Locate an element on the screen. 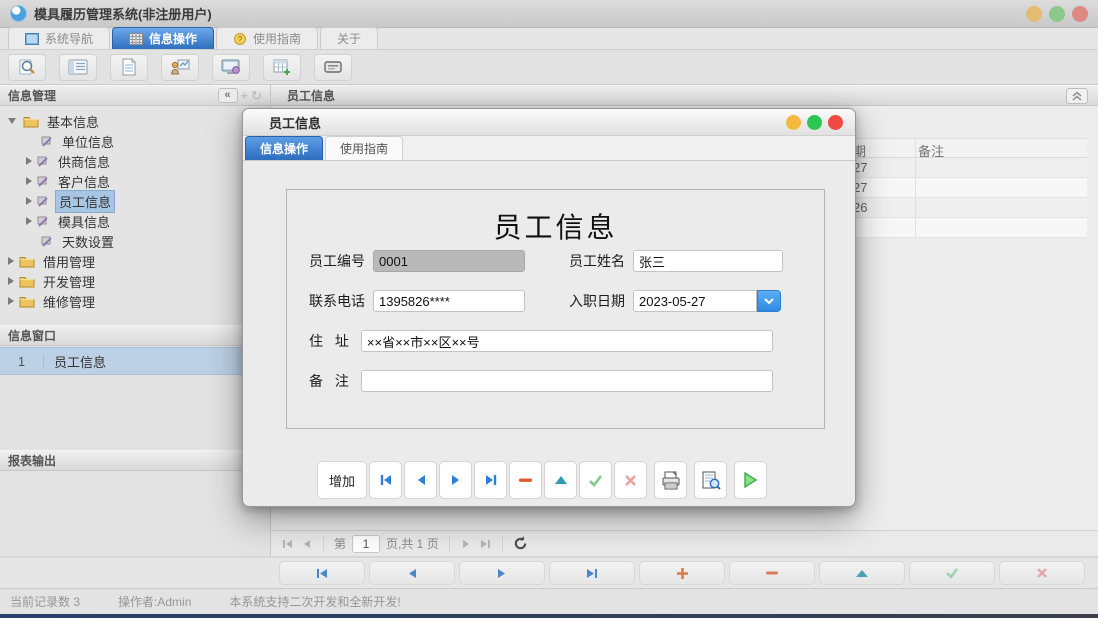 Image resolution: width=1098 pixels, height=618 pixels. tree-item-mold-info: 模具信息 is located at coordinates (135, 221).